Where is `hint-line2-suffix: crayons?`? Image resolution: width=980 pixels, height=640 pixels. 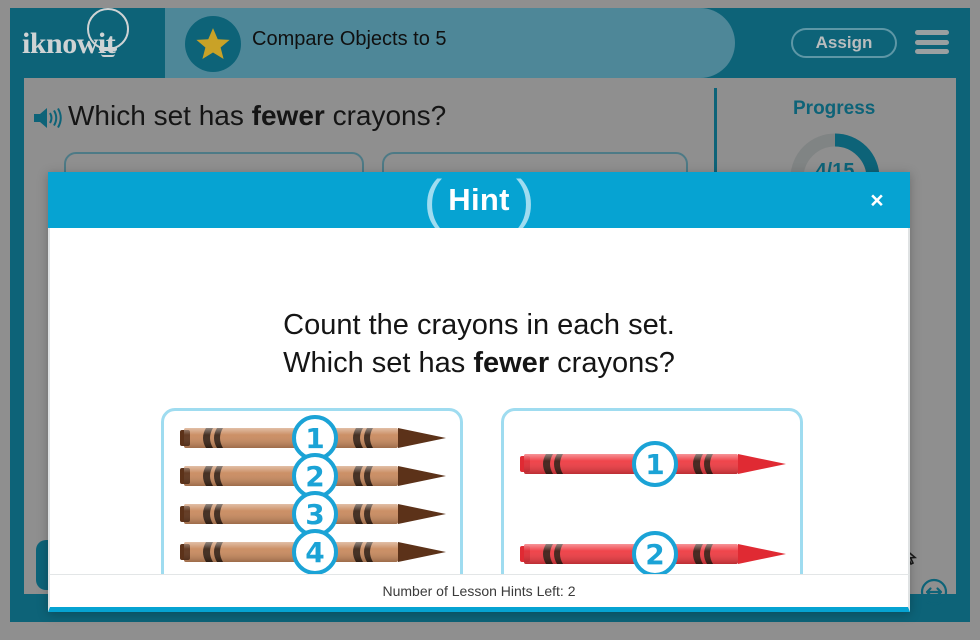
hint-line2-suffix: crayons? is located at coordinates (612, 363).